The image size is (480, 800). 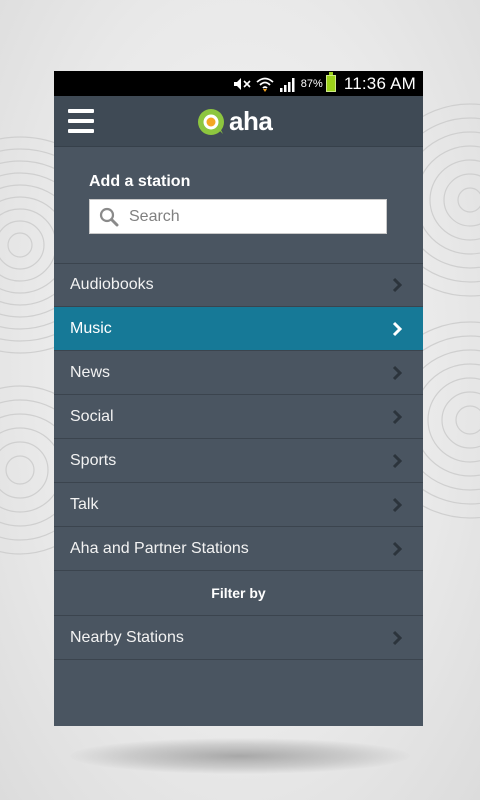 I want to click on category-music: Music, so click(x=238, y=329).